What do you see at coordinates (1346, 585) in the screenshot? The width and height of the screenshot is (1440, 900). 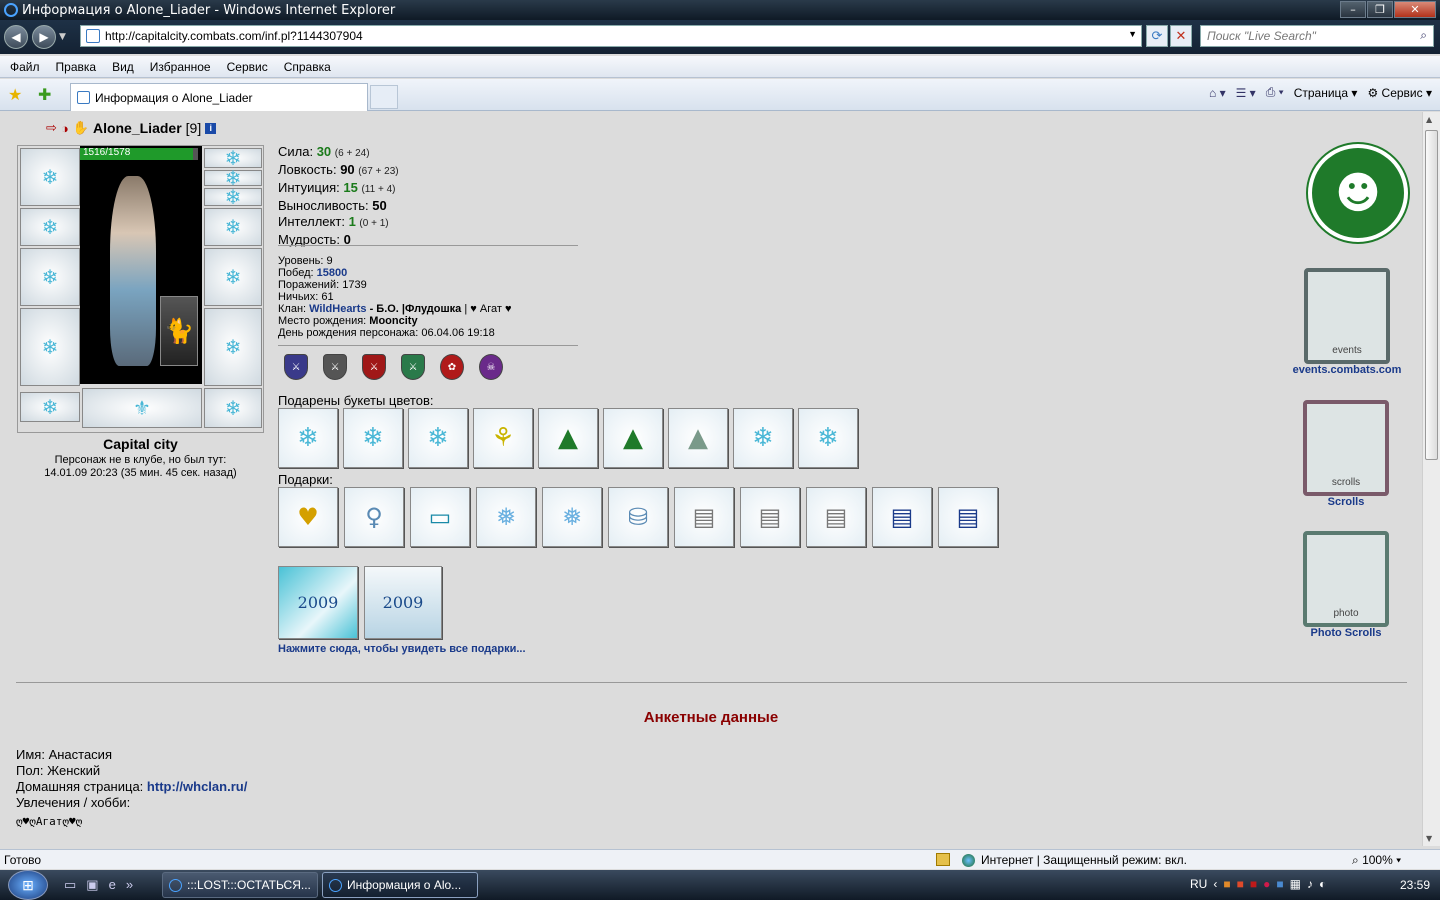 I see `photo-scrolls-link: photo Photo Scrolls` at bounding box center [1346, 585].